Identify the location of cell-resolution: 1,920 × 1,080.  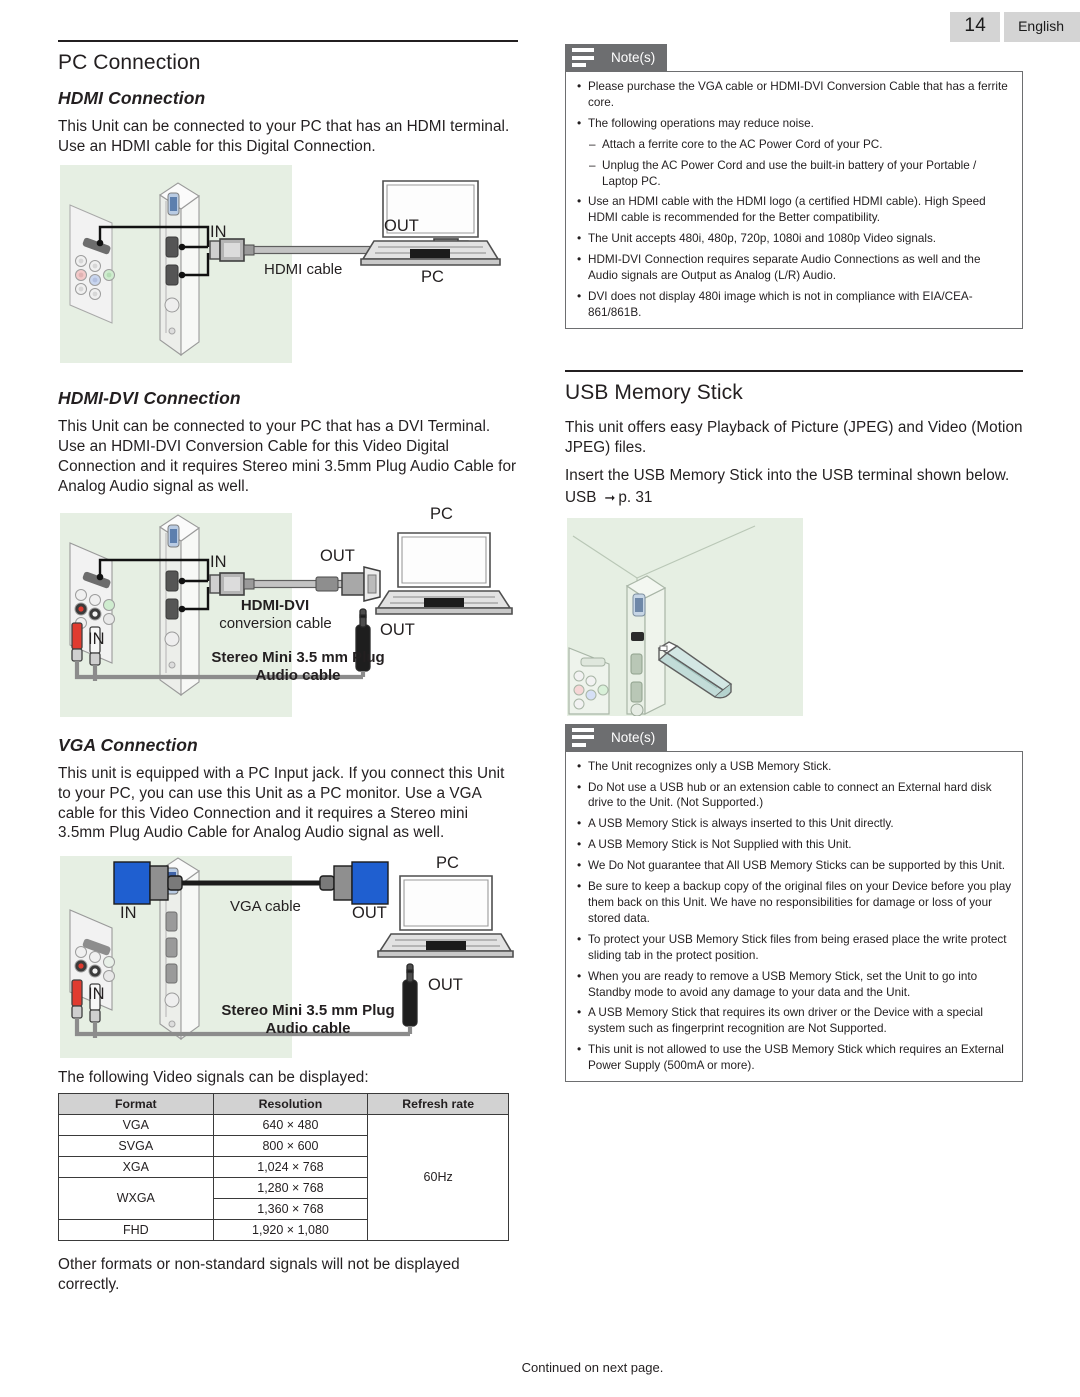
(290, 1229).